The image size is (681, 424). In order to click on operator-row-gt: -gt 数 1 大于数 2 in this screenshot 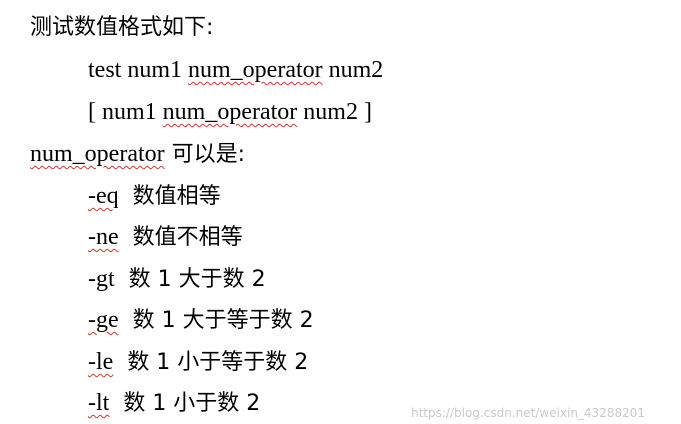, I will do `click(177, 279)`.